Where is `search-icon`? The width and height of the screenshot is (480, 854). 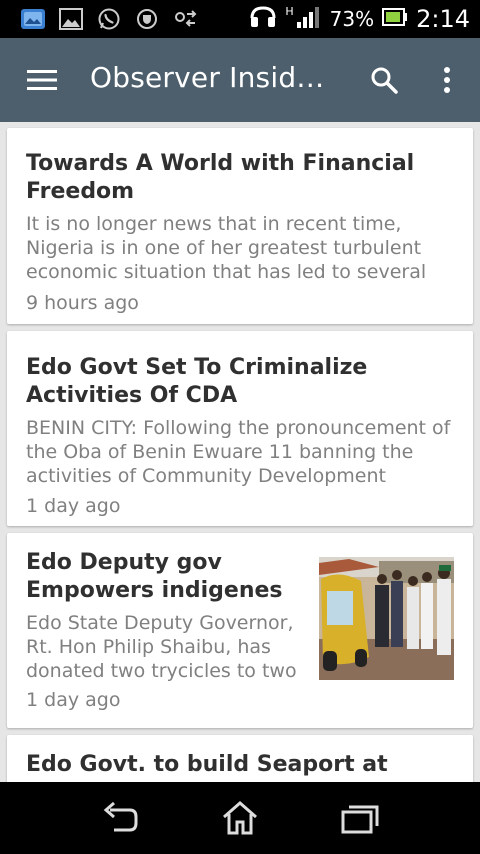
search-icon is located at coordinates (384, 80).